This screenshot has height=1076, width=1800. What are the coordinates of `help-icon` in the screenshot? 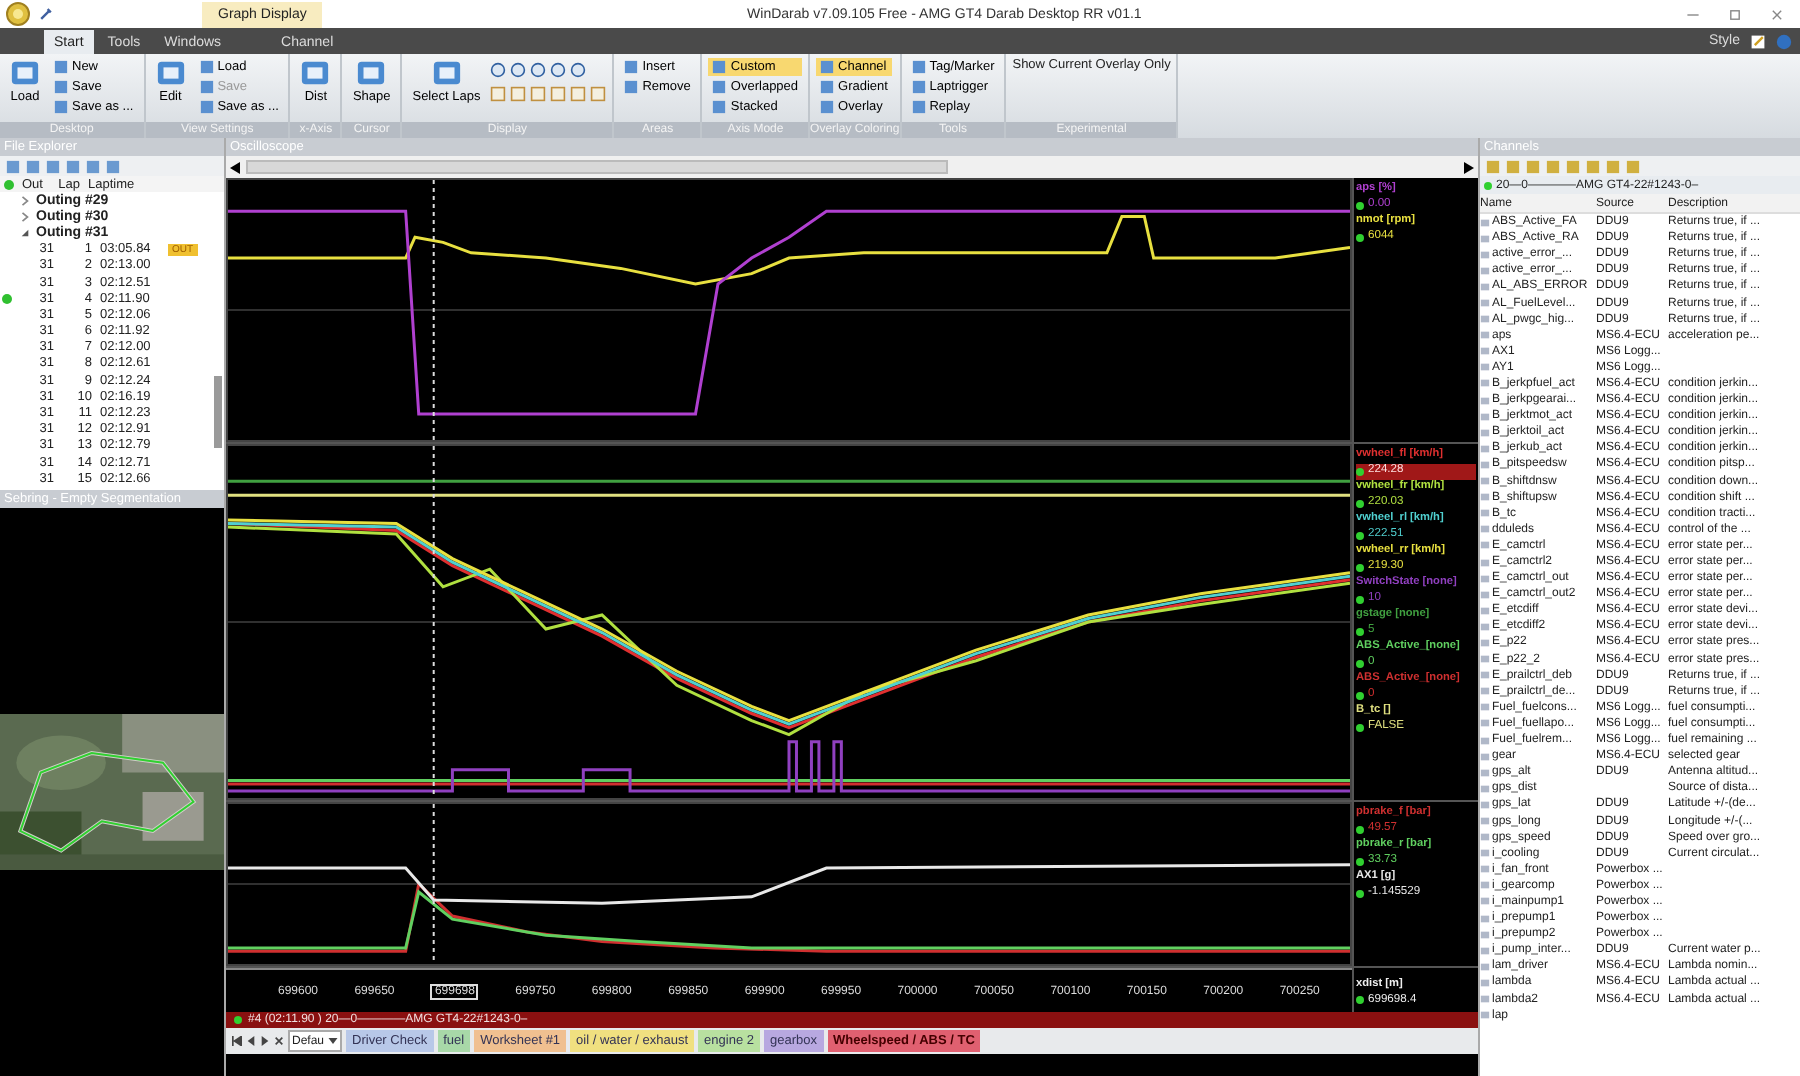 It's located at (1784, 41).